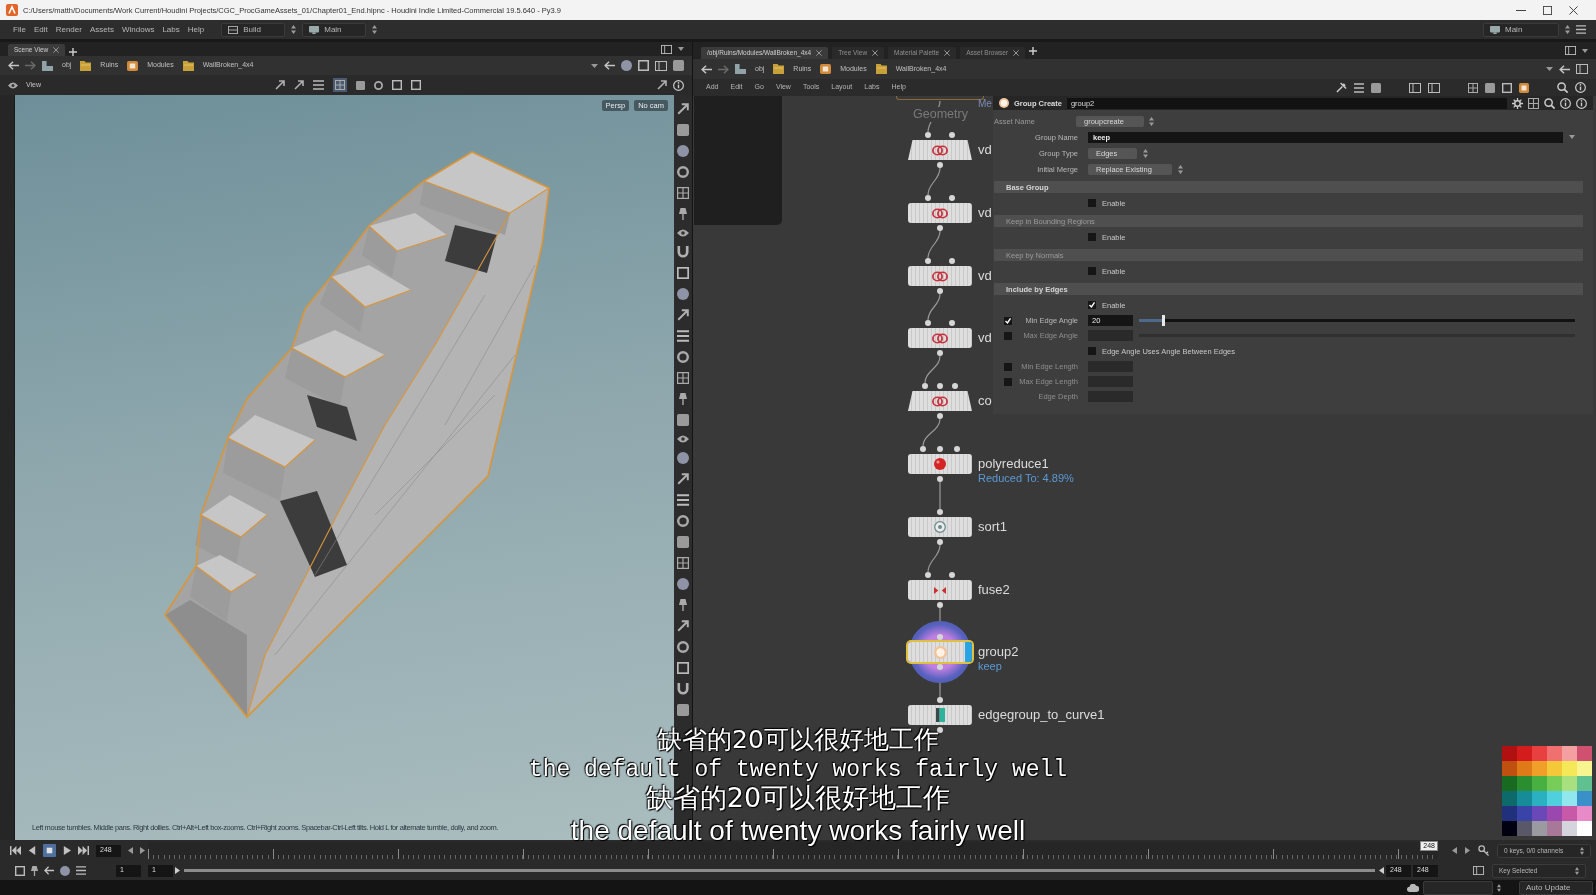 The width and height of the screenshot is (1596, 895). What do you see at coordinates (73, 52) in the screenshot?
I see `plus-icon` at bounding box center [73, 52].